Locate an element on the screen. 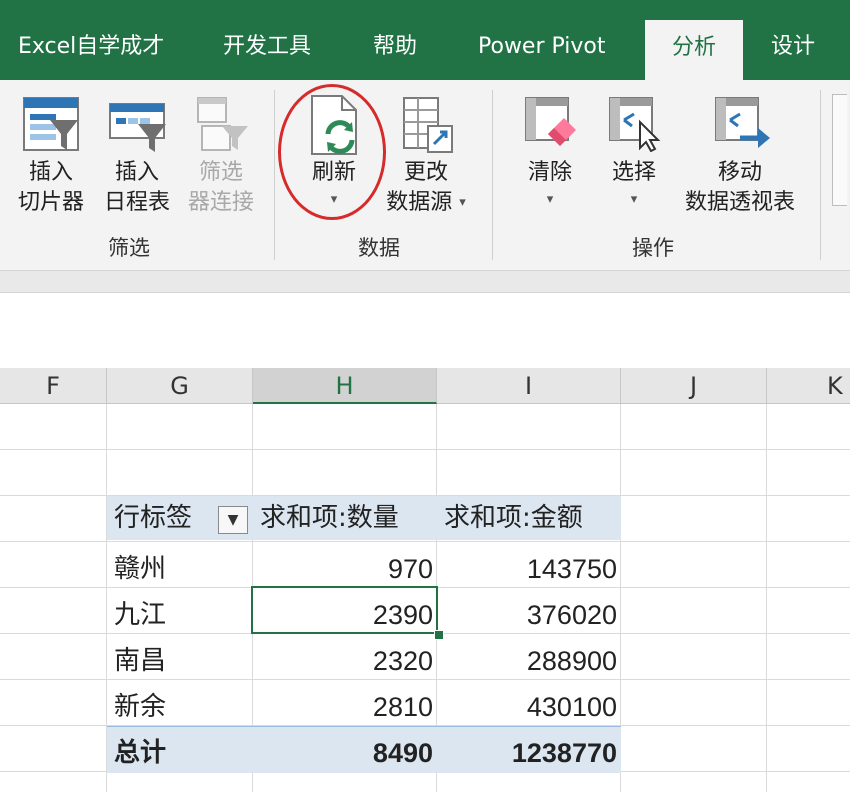 The image size is (850, 792). insert-slicer-button: 插入 切片器 is located at coordinates (51, 157).